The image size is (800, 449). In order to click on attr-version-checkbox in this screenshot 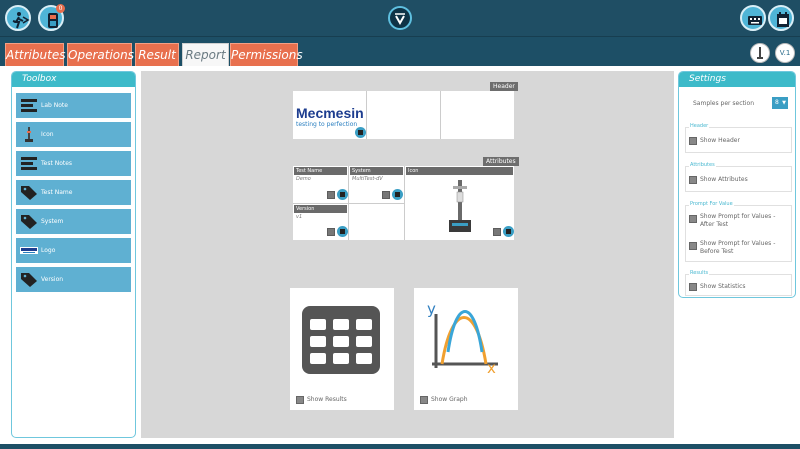, I will do `click(331, 232)`.